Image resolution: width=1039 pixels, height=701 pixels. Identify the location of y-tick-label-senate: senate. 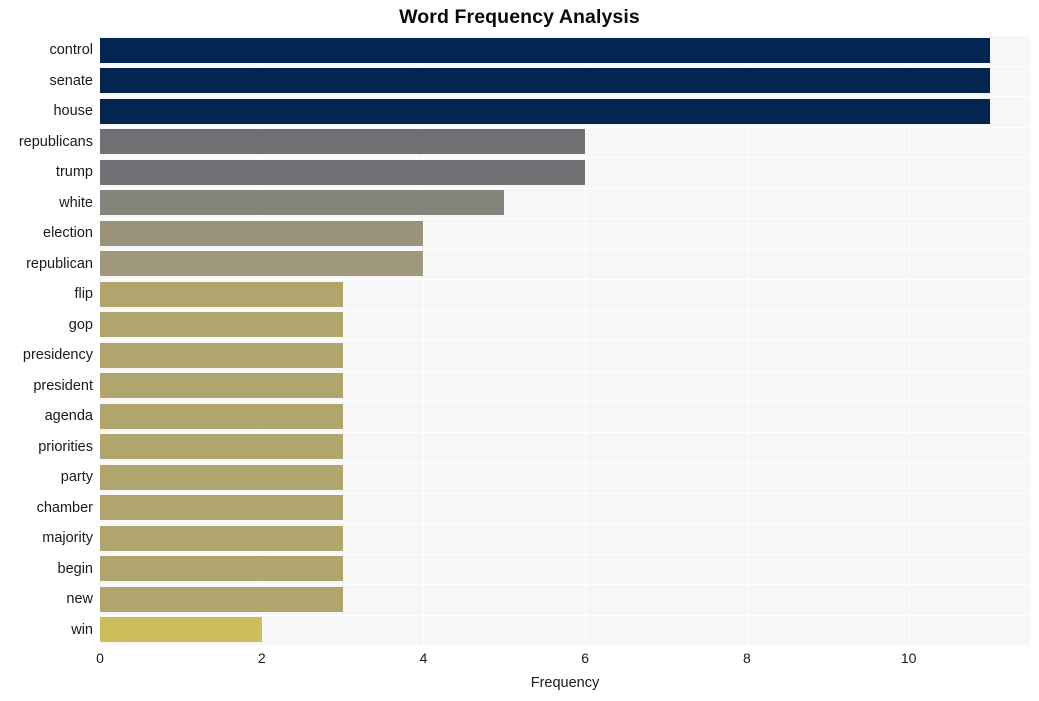
(71, 80).